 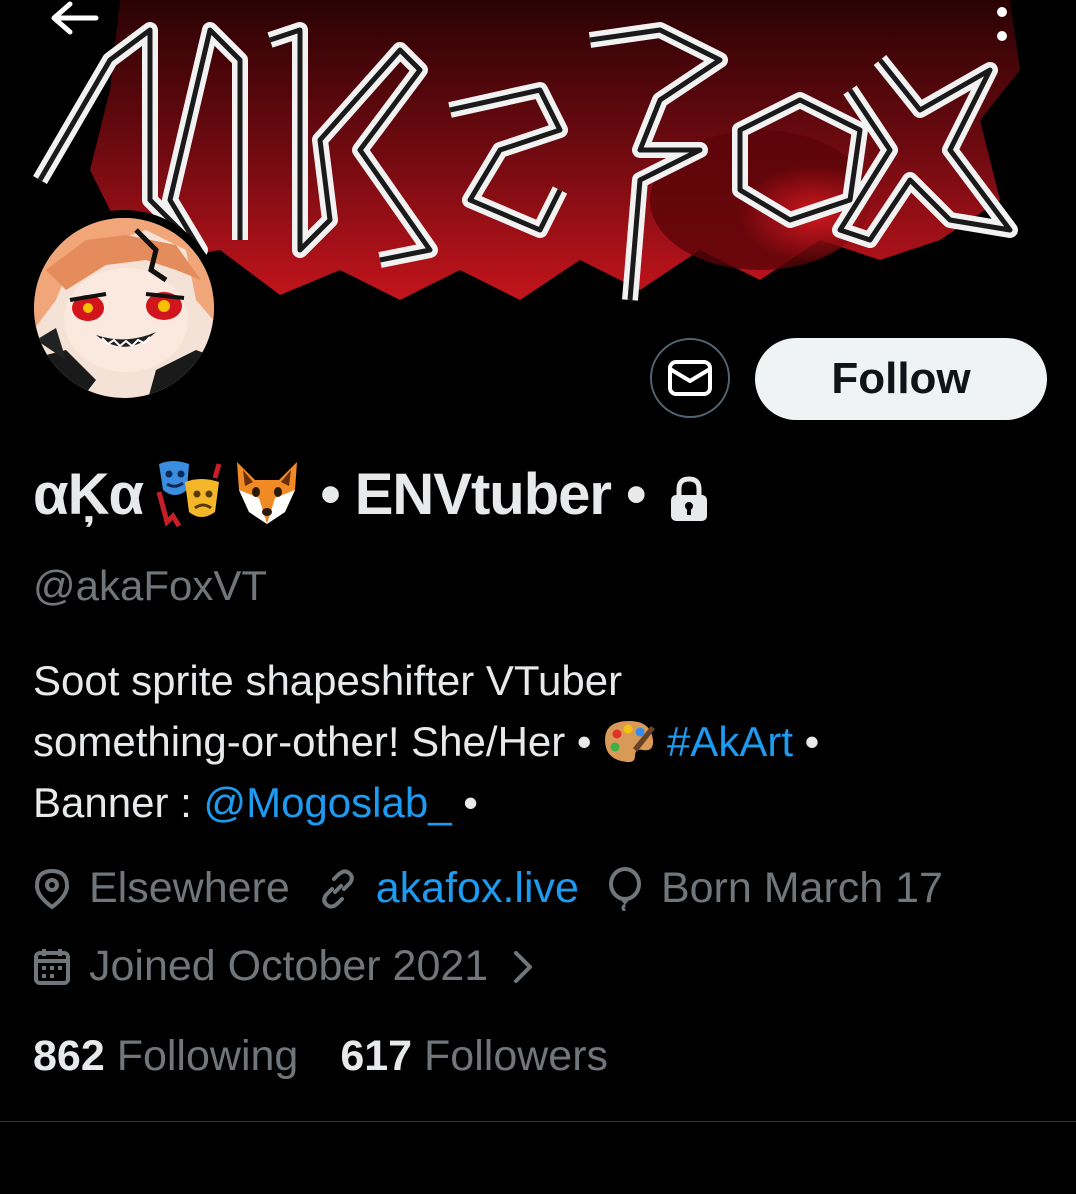 I want to click on following-stat: 862 Following, so click(x=165, y=1056).